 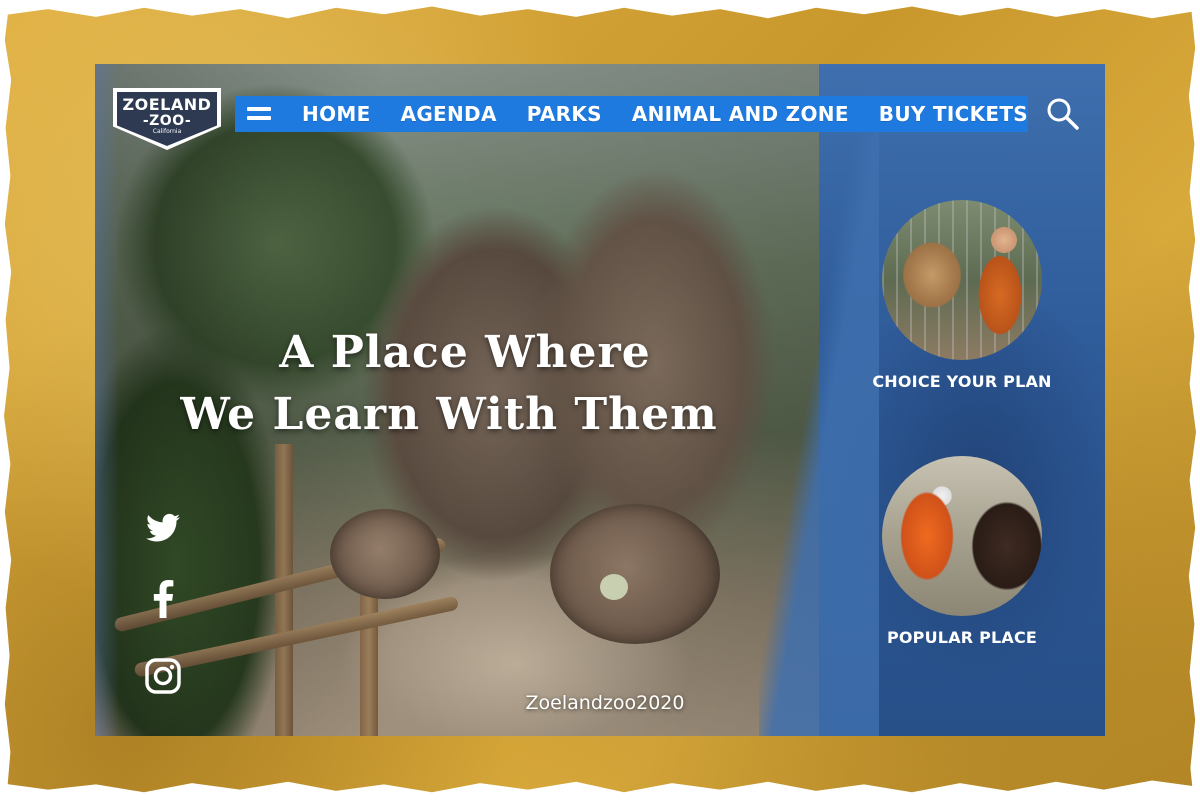 What do you see at coordinates (163, 528) in the screenshot?
I see `twitter-icon` at bounding box center [163, 528].